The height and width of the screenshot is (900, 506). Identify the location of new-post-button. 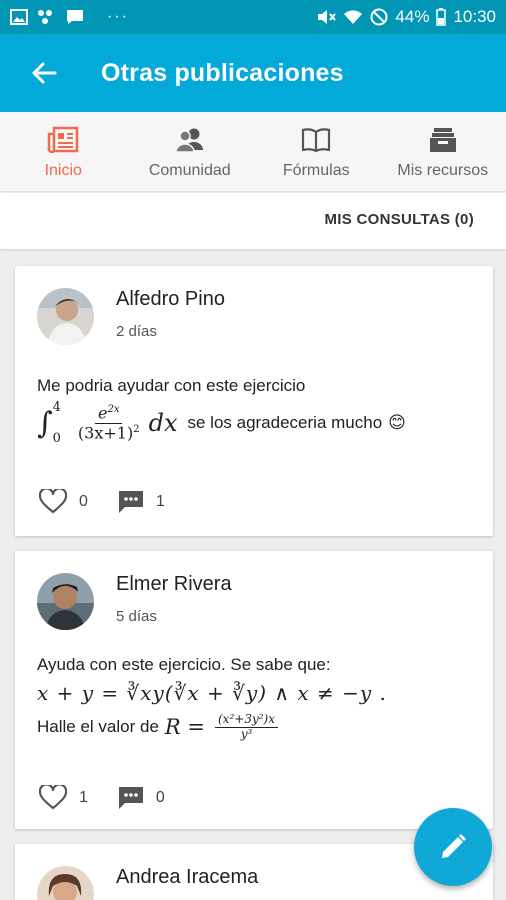
(453, 847).